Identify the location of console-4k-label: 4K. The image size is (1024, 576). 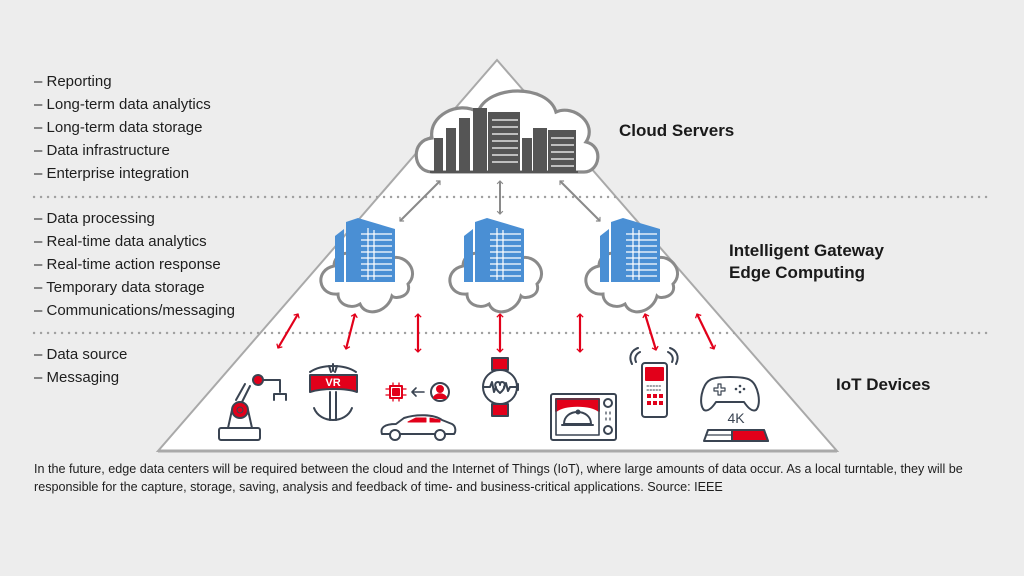
(736, 418).